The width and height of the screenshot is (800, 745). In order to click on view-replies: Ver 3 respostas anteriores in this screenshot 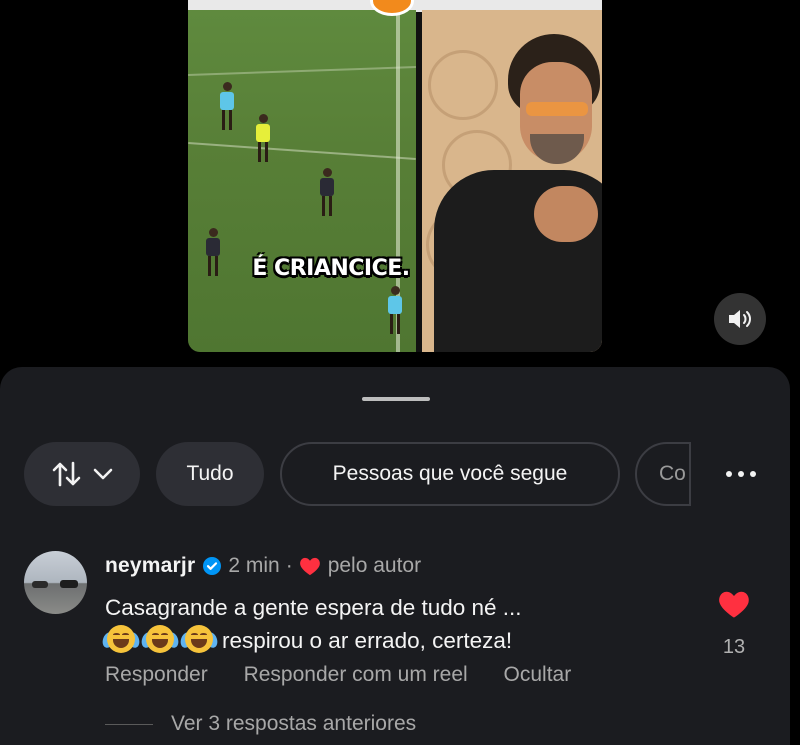, I will do `click(260, 724)`.